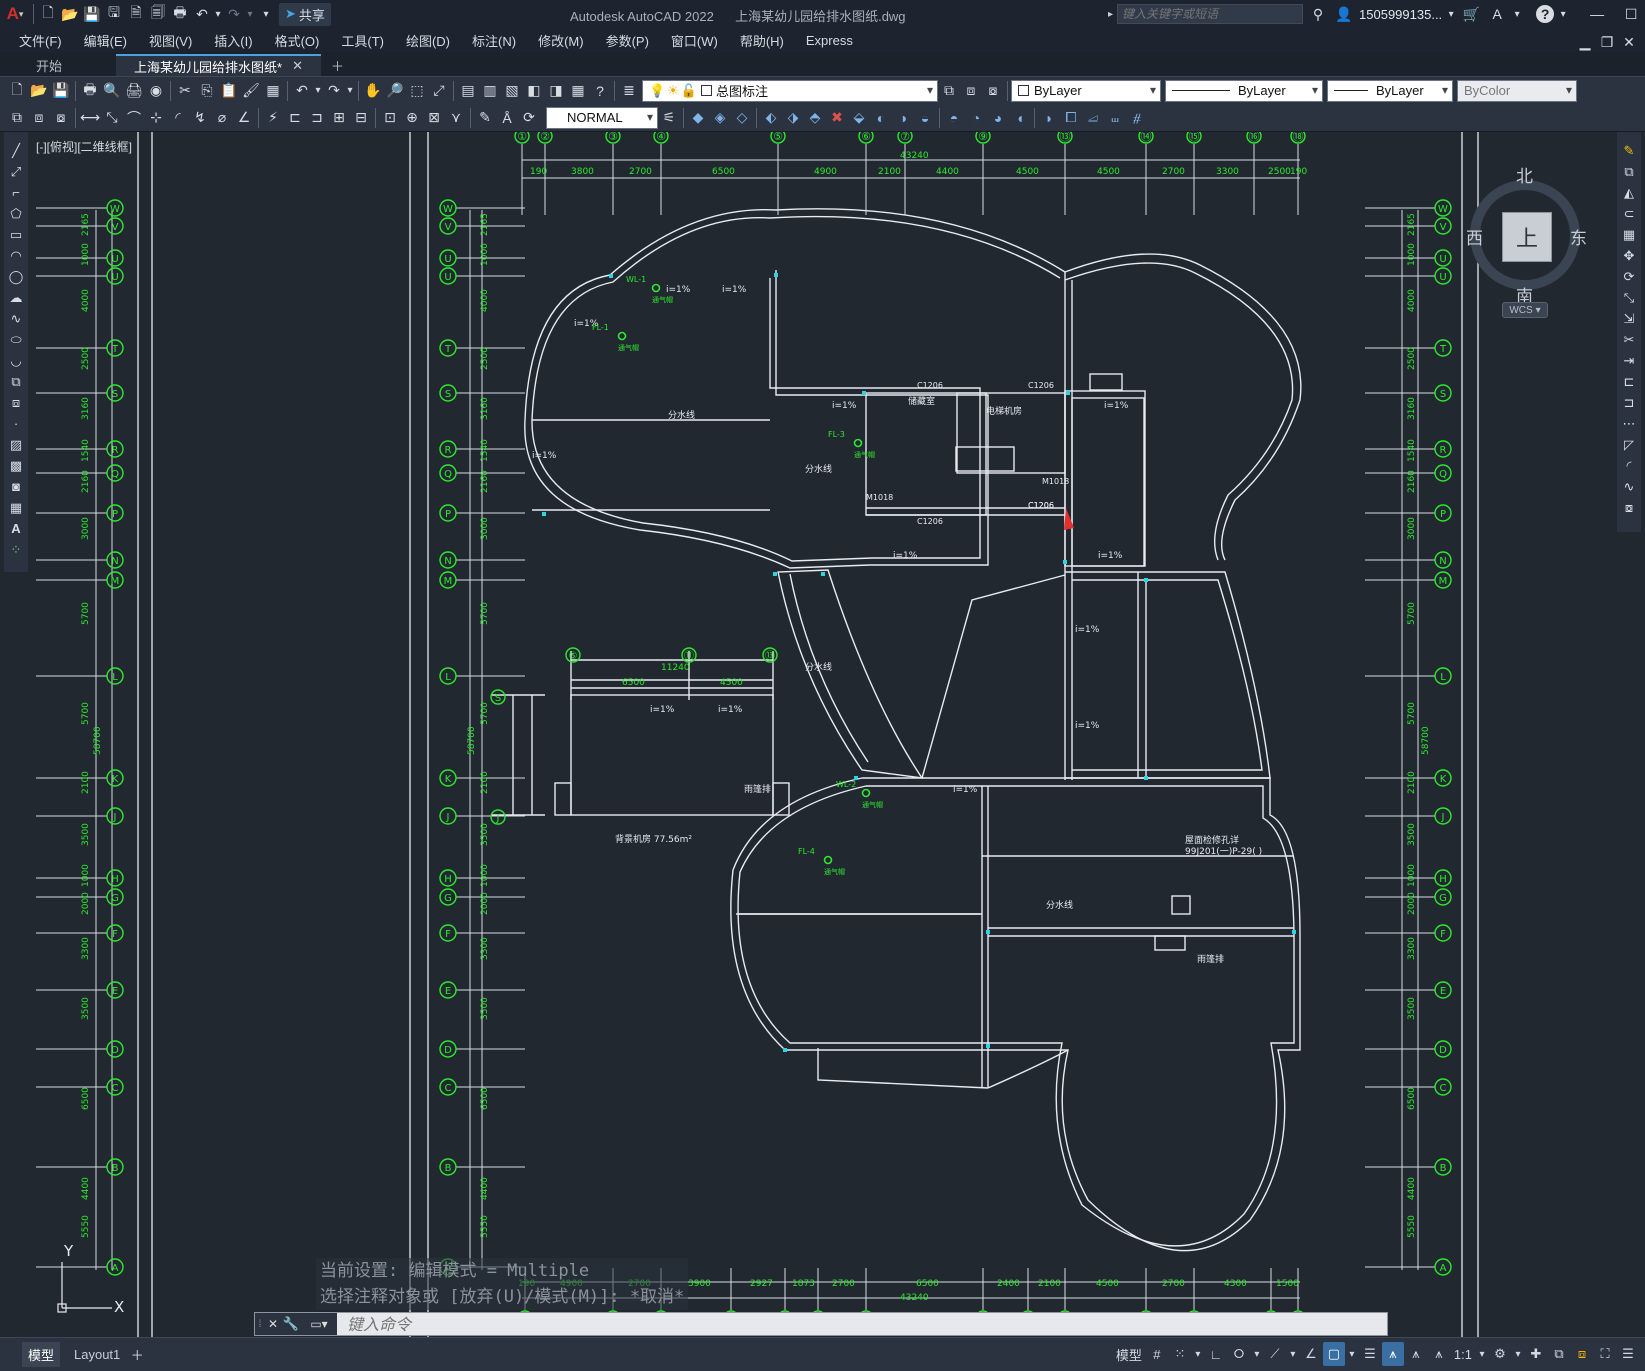  I want to click on rectangle-icon: ▭, so click(16, 234).